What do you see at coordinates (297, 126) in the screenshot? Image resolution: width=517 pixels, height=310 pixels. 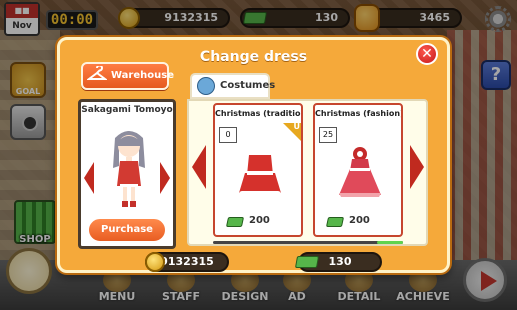 I see `badge-letter: U` at bounding box center [297, 126].